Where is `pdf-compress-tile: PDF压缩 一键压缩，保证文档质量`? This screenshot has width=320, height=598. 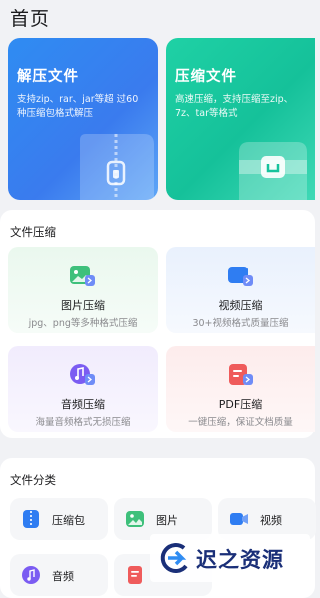
pdf-compress-tile: PDF压缩 一键压缩，保证文档质量 is located at coordinates (240, 389).